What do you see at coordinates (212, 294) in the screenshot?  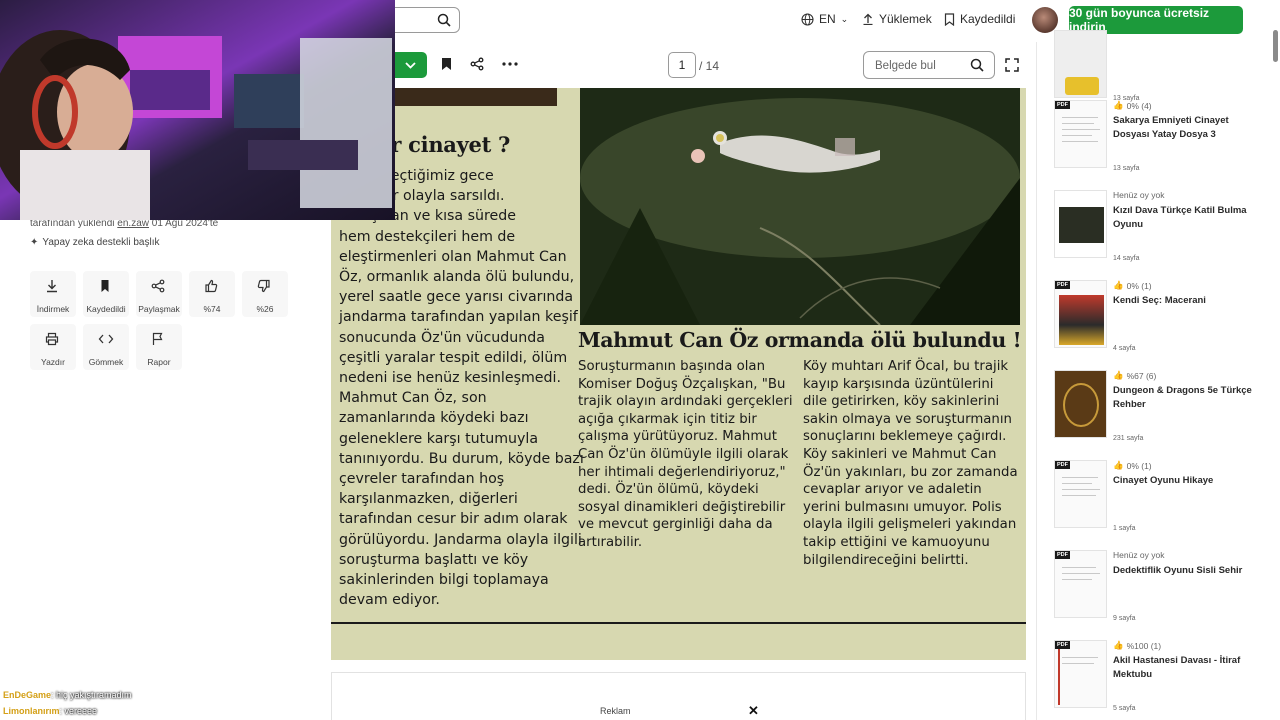 I see `upvote-button: %74` at bounding box center [212, 294].